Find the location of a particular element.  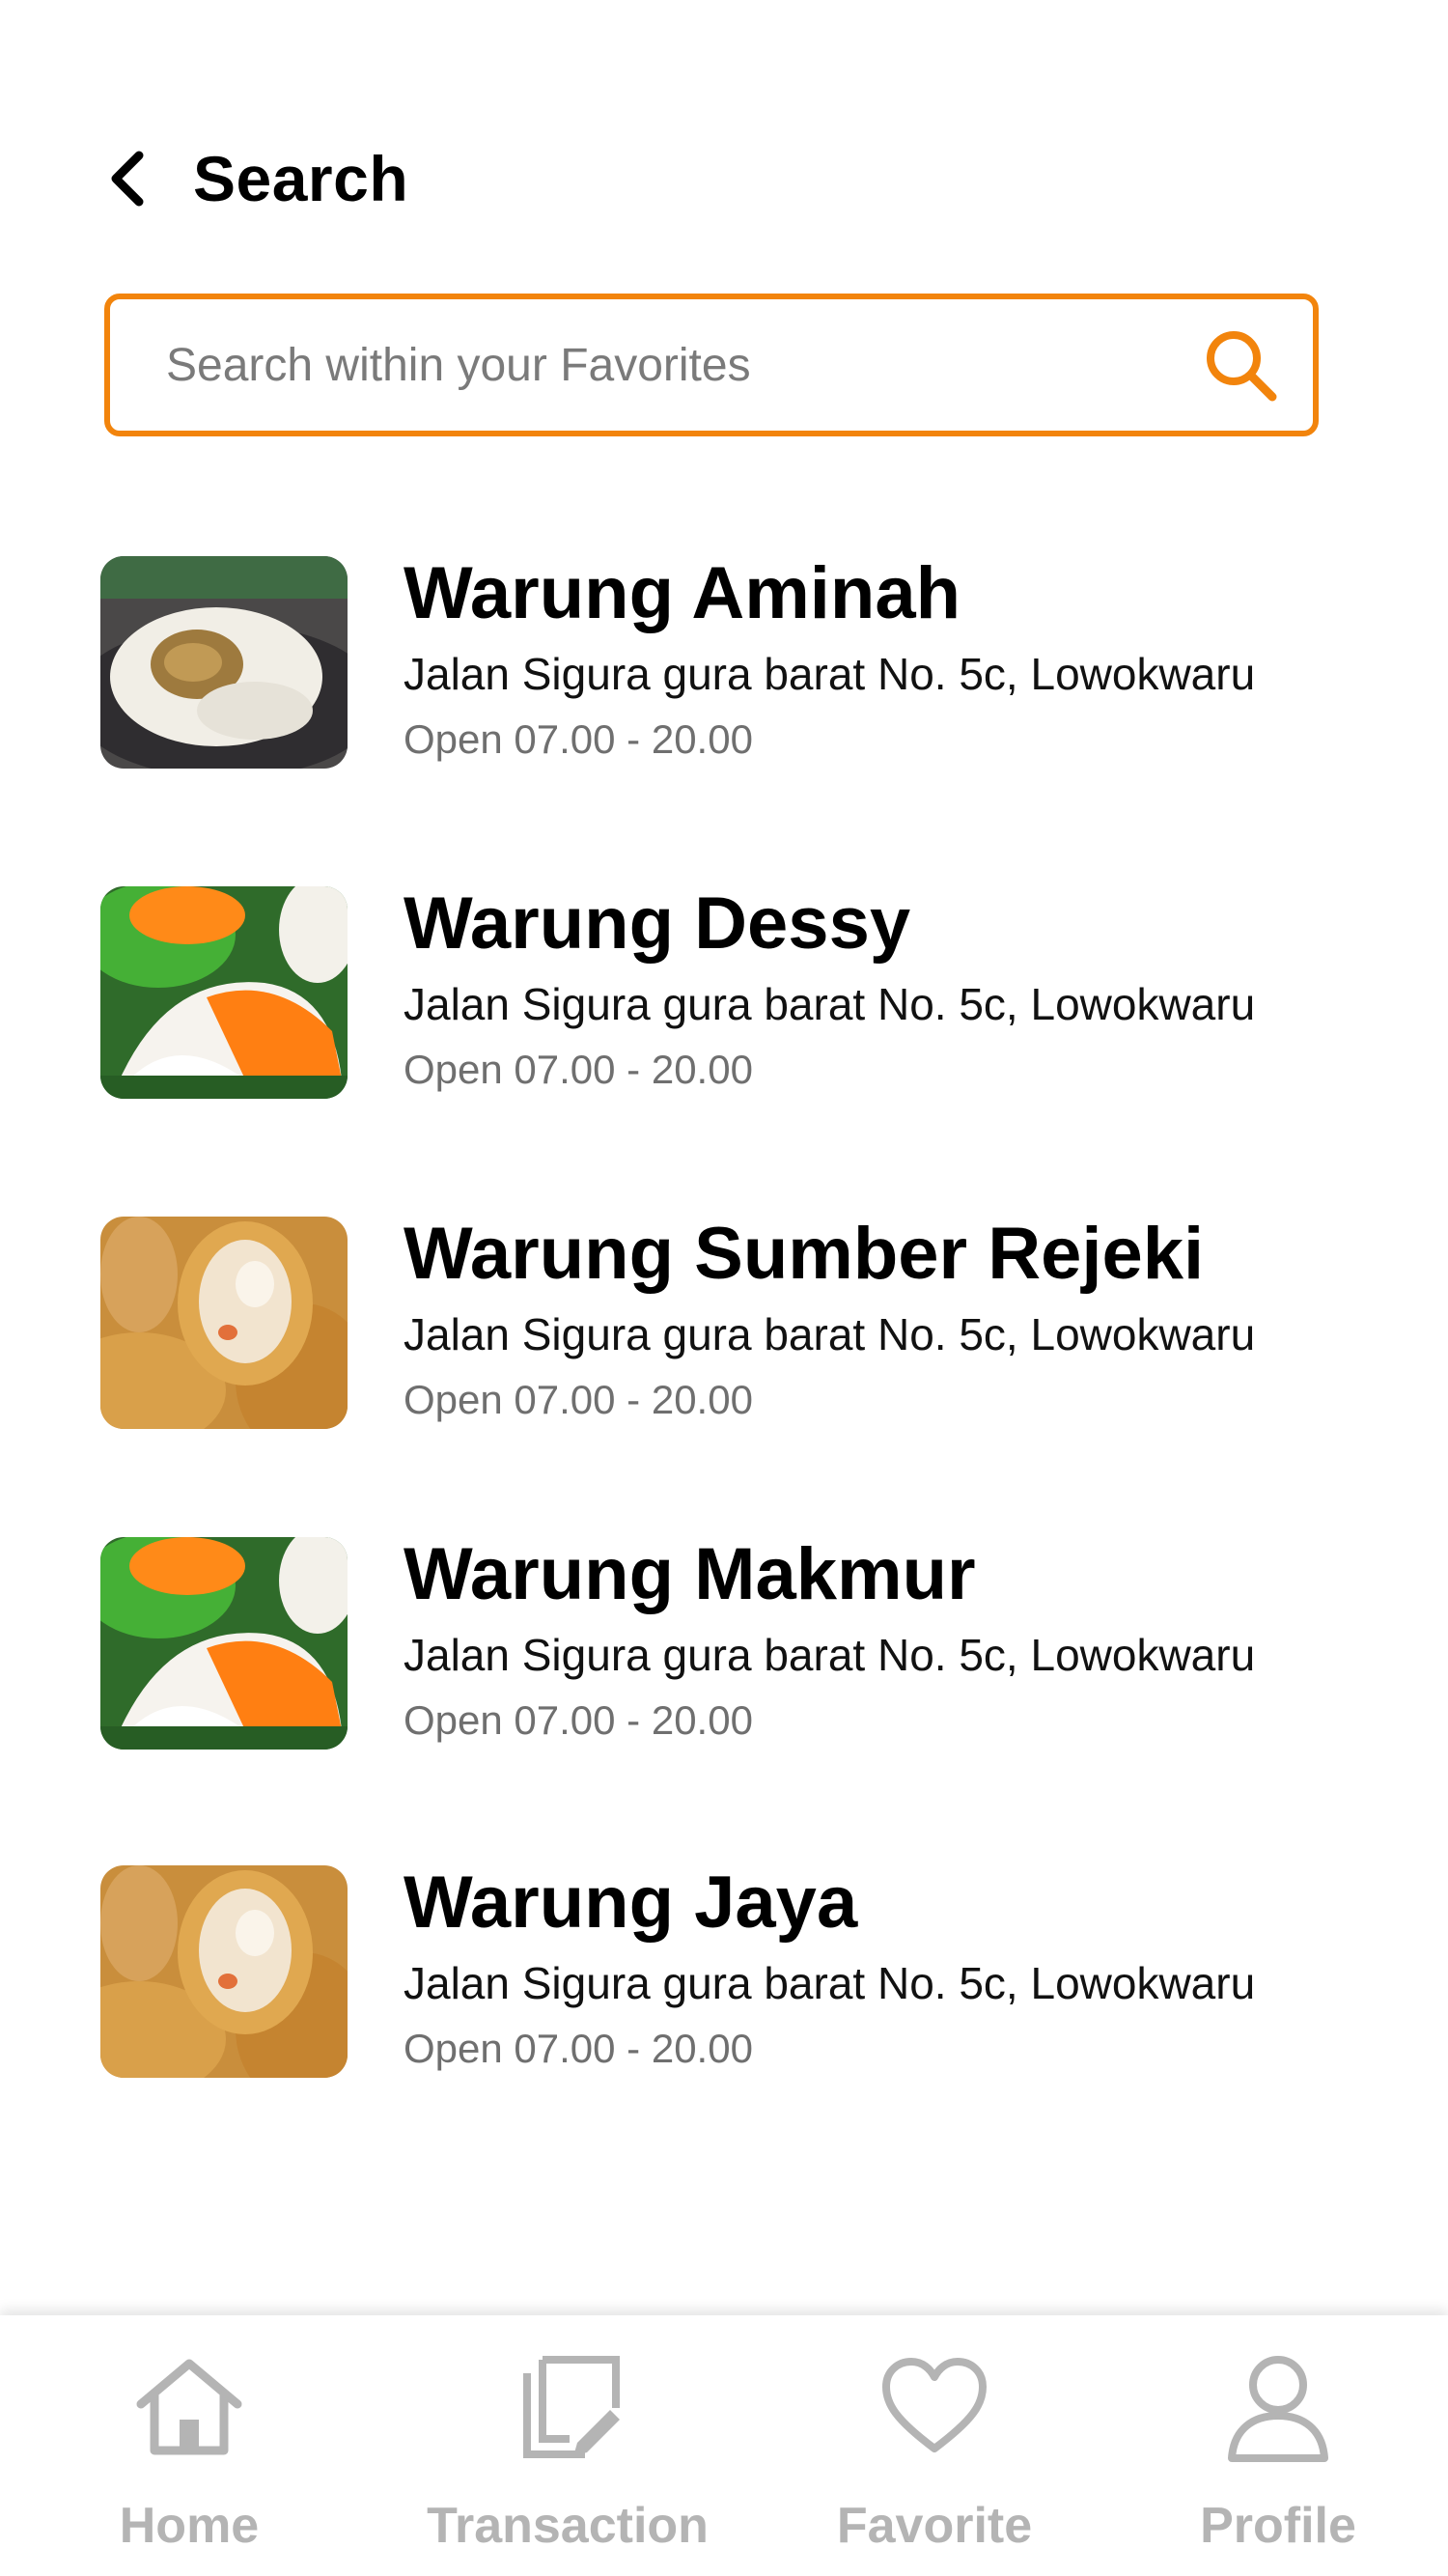

nav-profile: Profile is located at coordinates (1278, 2452).